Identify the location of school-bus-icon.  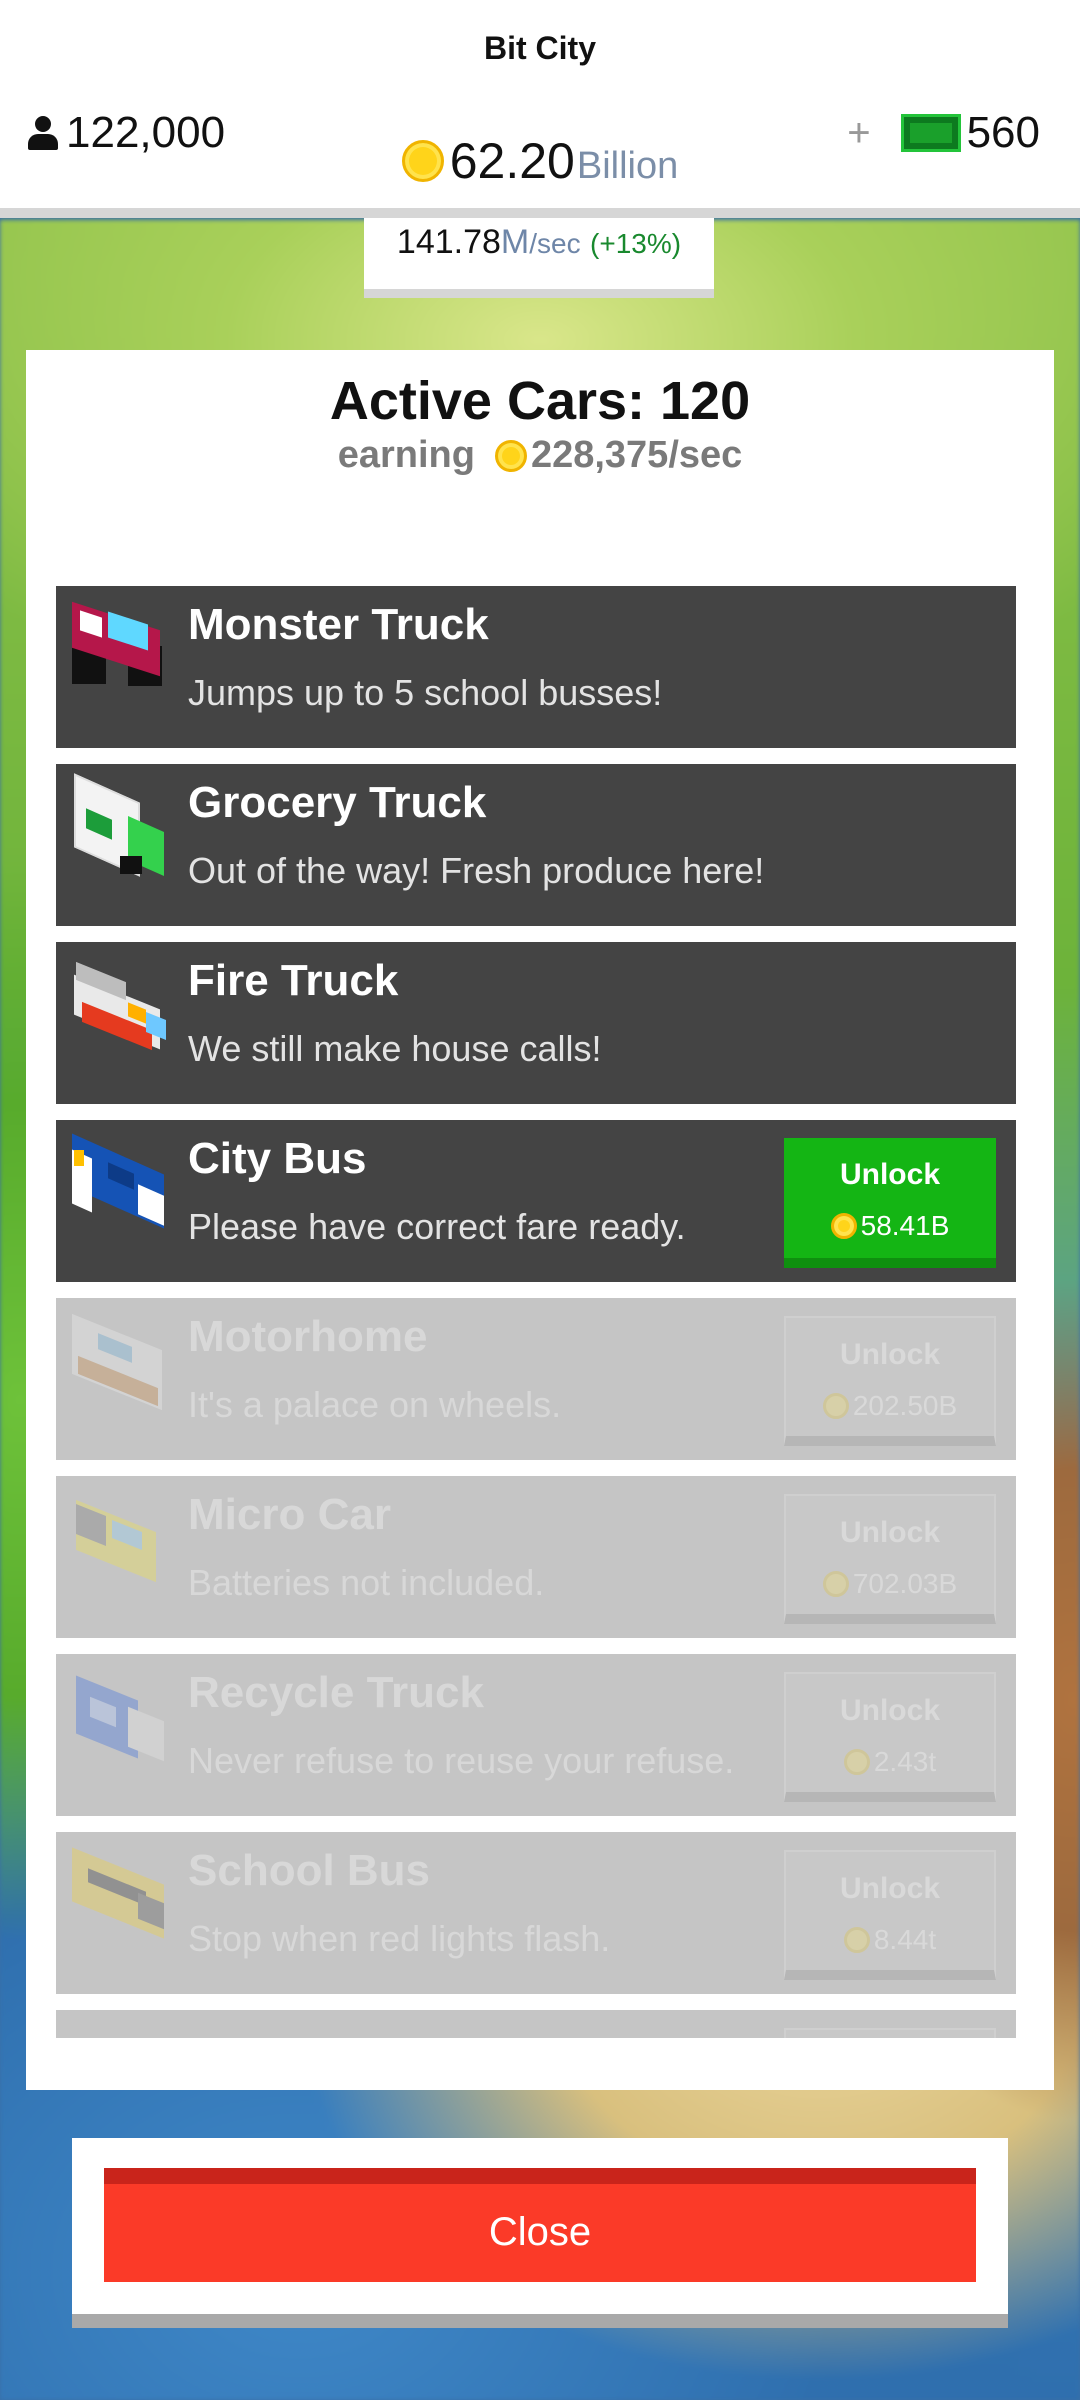
(120, 1899).